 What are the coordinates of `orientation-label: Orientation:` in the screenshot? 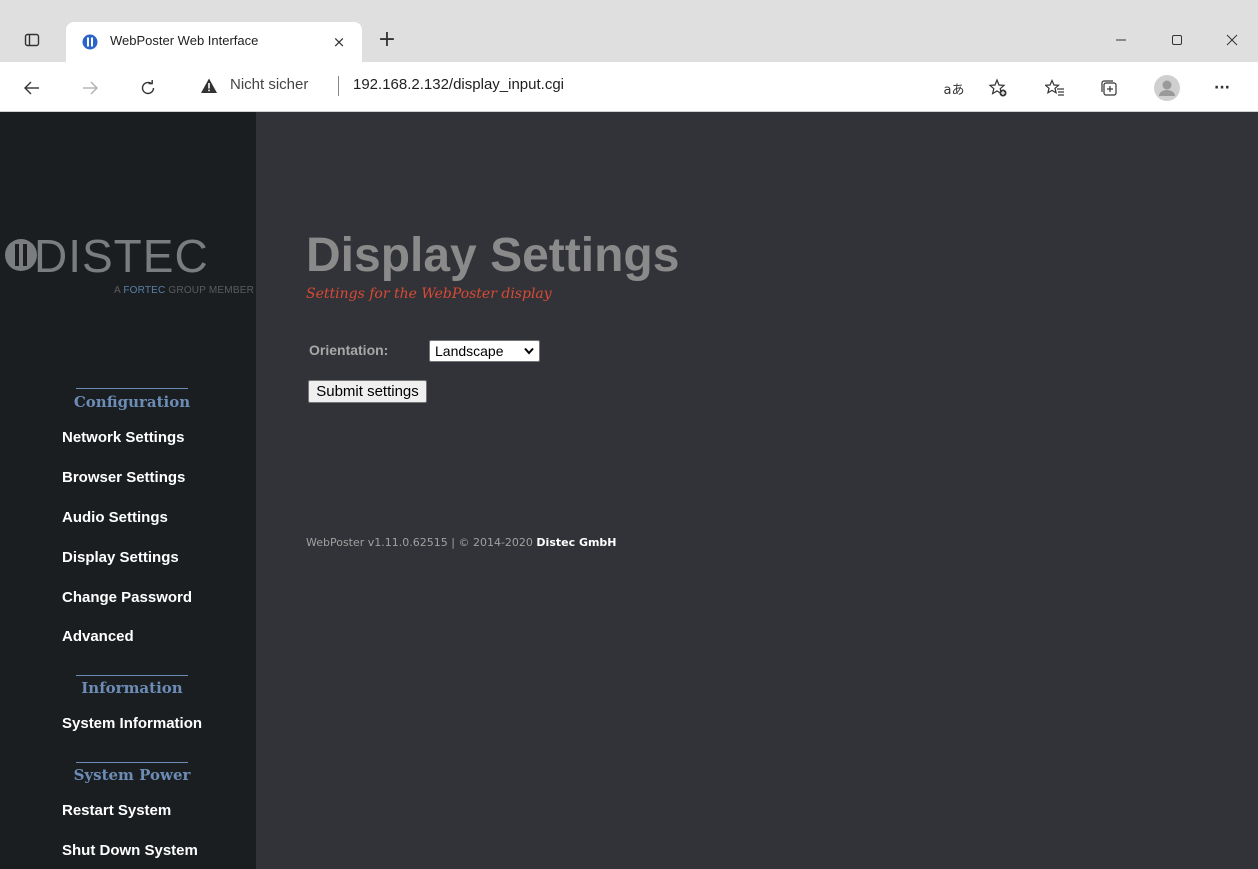 It's located at (349, 350).